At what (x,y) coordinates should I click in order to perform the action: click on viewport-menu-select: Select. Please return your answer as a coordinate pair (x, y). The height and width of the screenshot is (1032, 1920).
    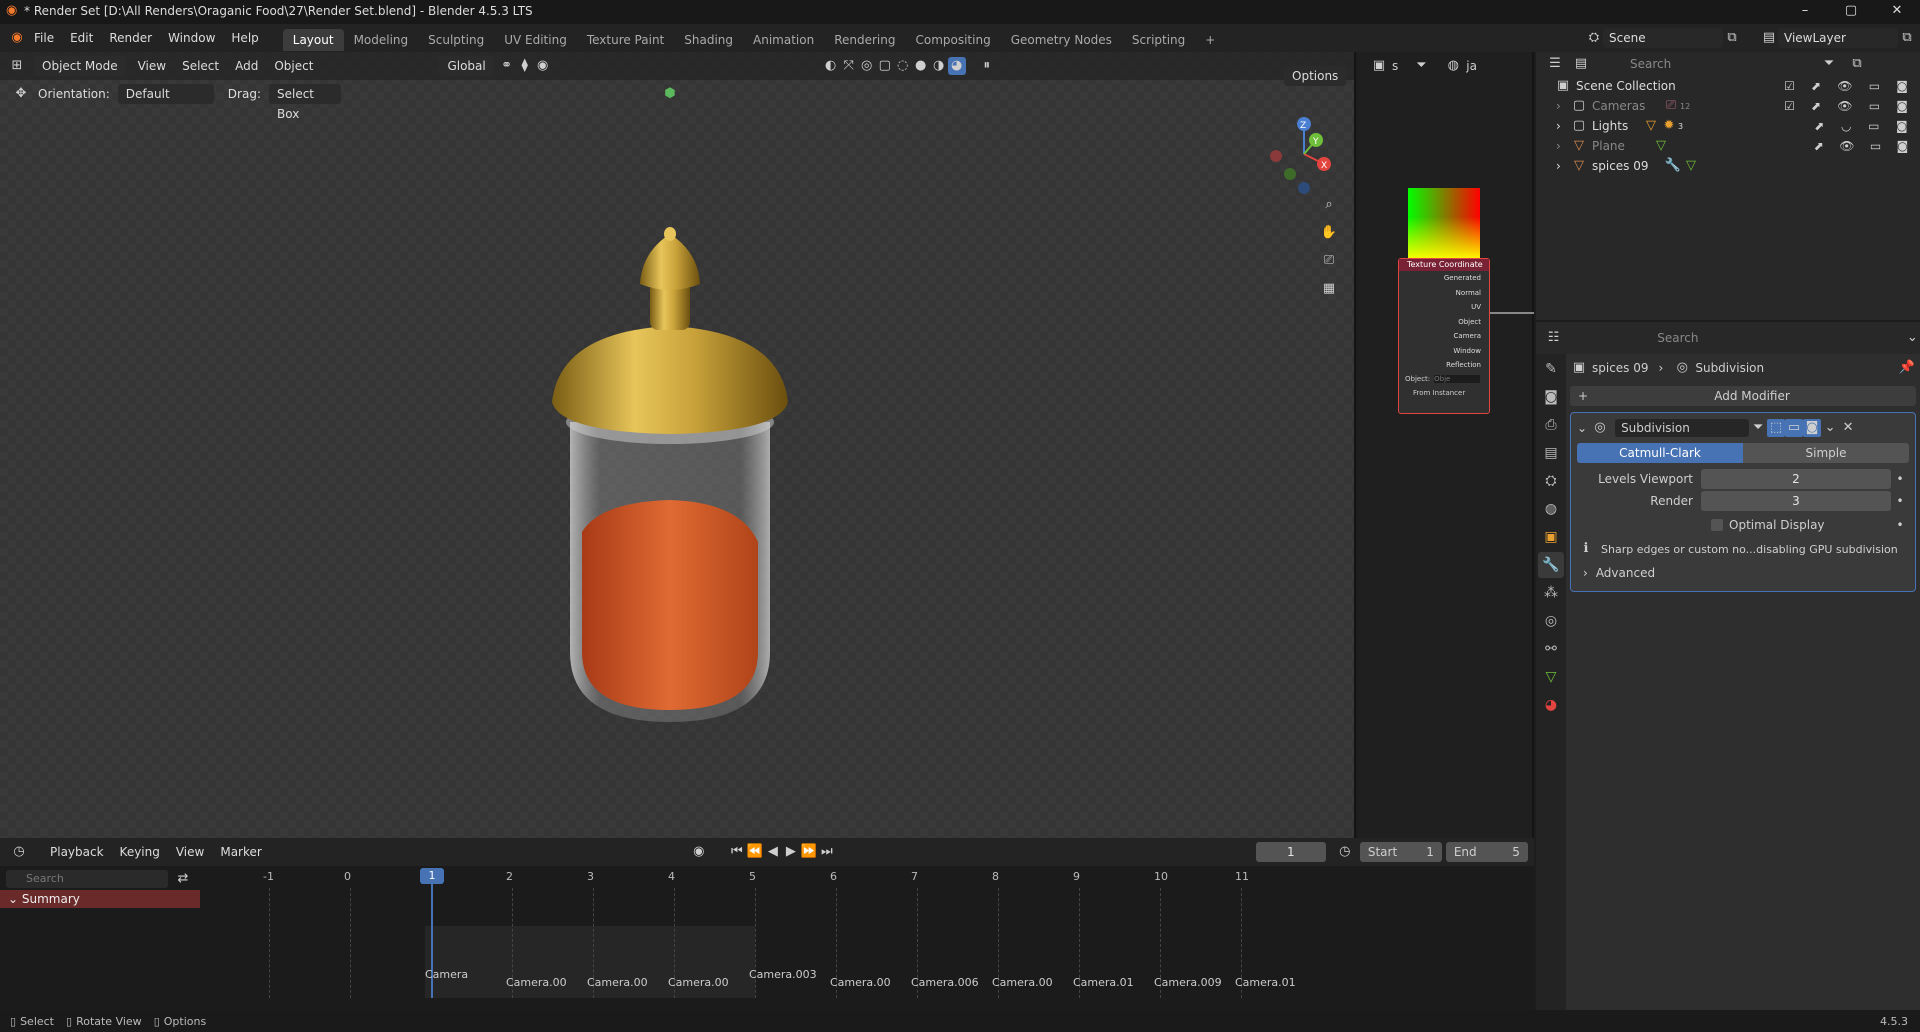
    Looking at the image, I should click on (200, 66).